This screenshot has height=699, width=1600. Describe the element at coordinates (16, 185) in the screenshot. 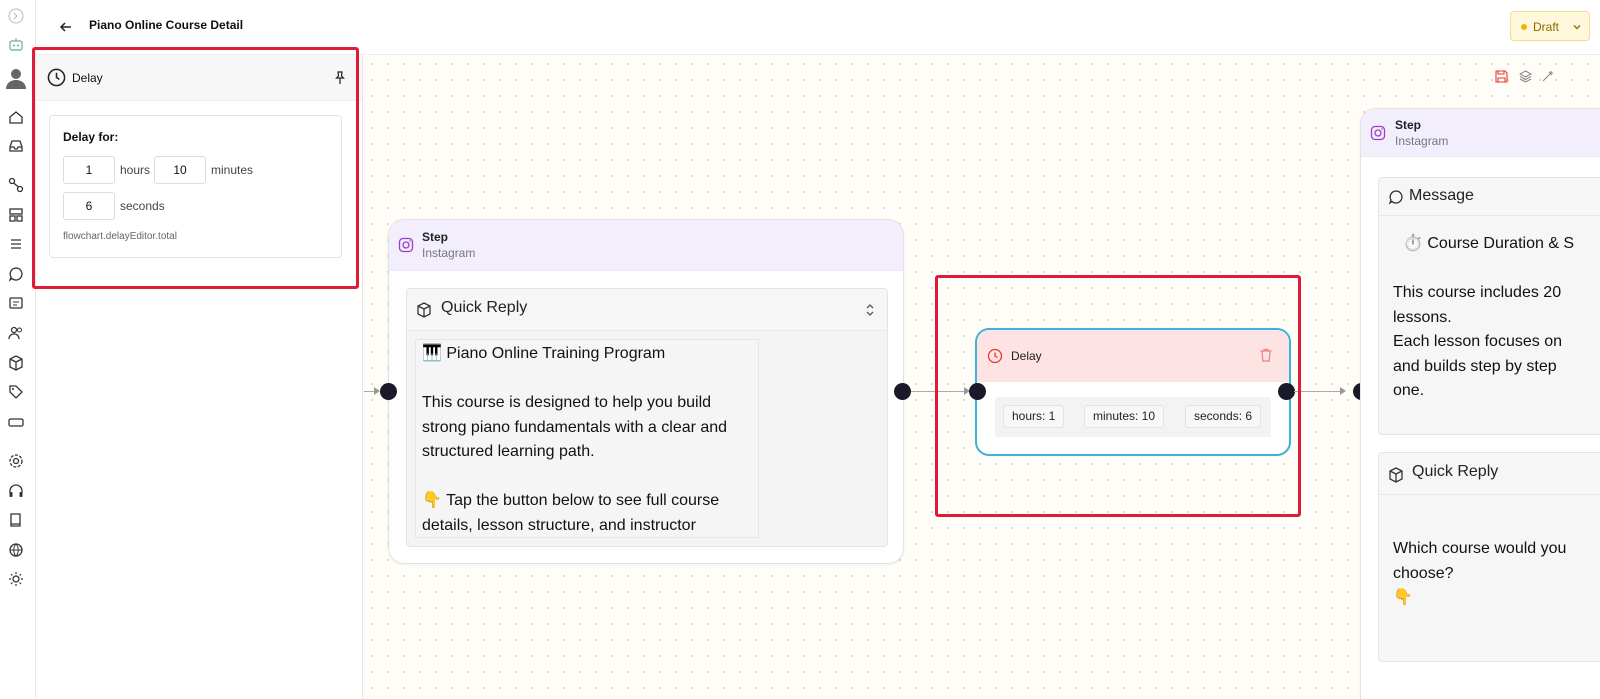

I see `flow-icon` at that location.